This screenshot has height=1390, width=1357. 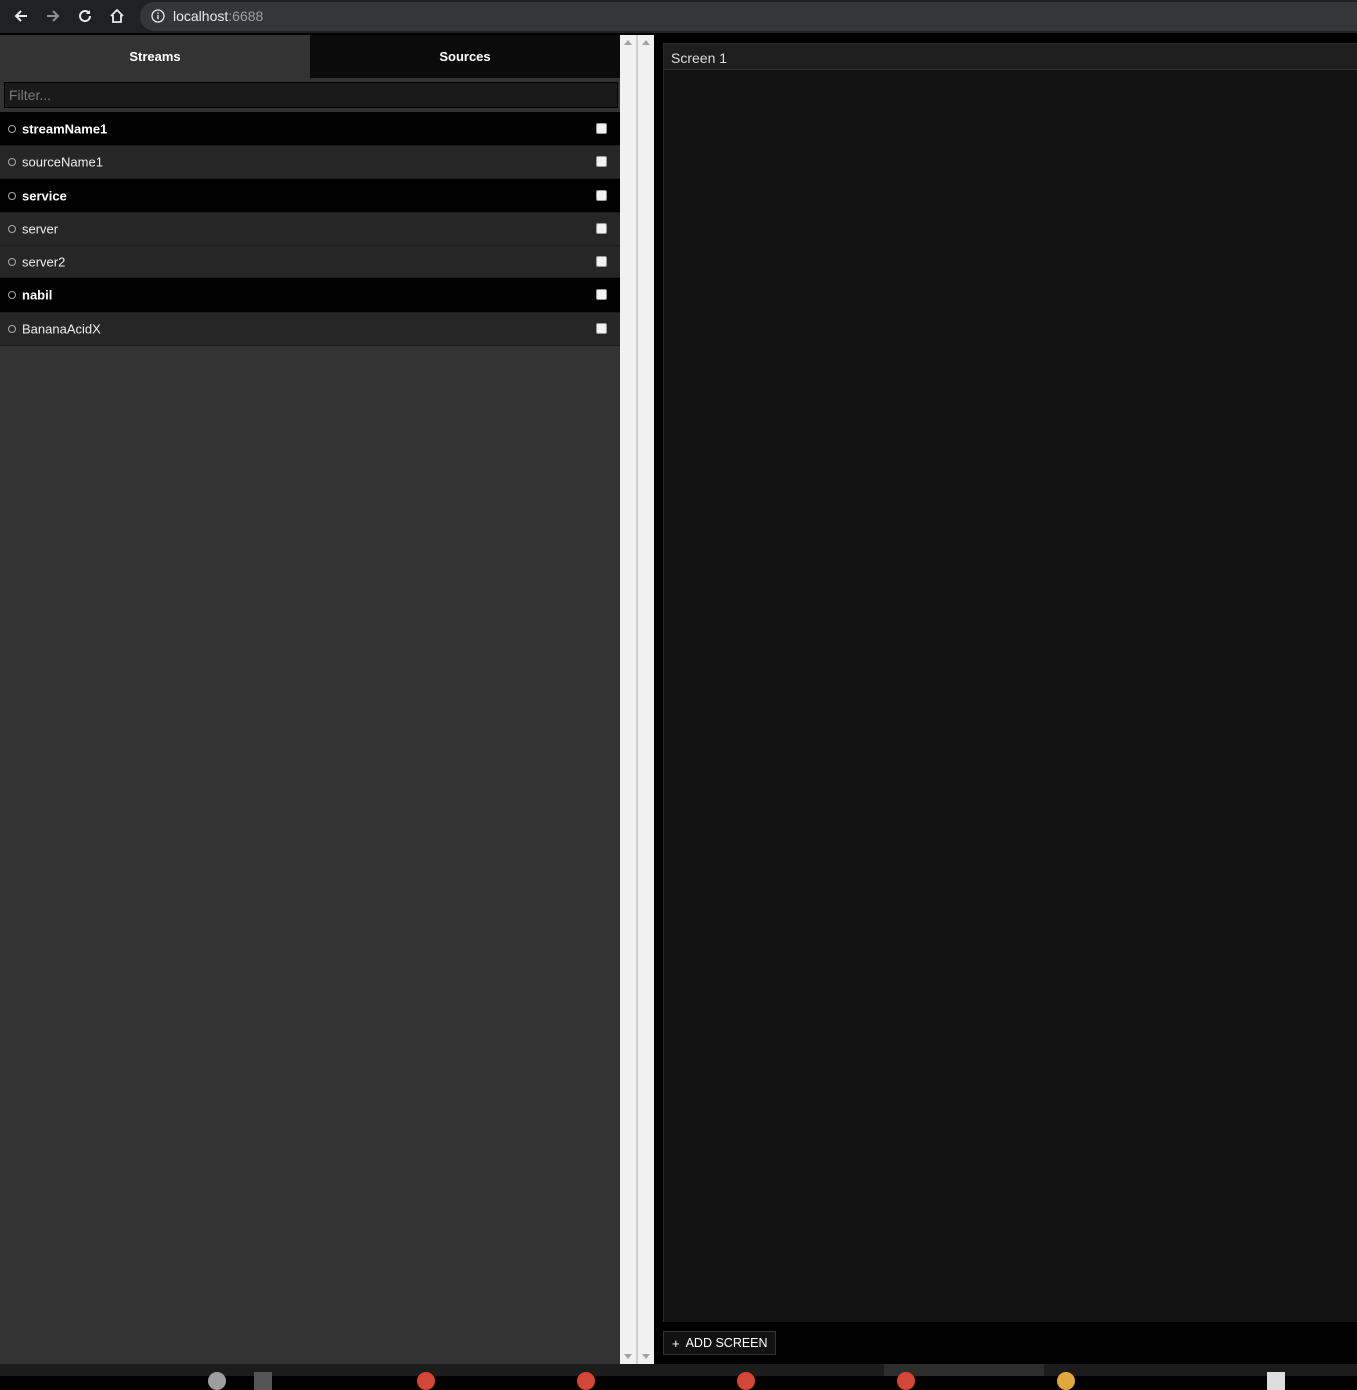 What do you see at coordinates (310, 329) in the screenshot?
I see `list-item: BananaAcidX` at bounding box center [310, 329].